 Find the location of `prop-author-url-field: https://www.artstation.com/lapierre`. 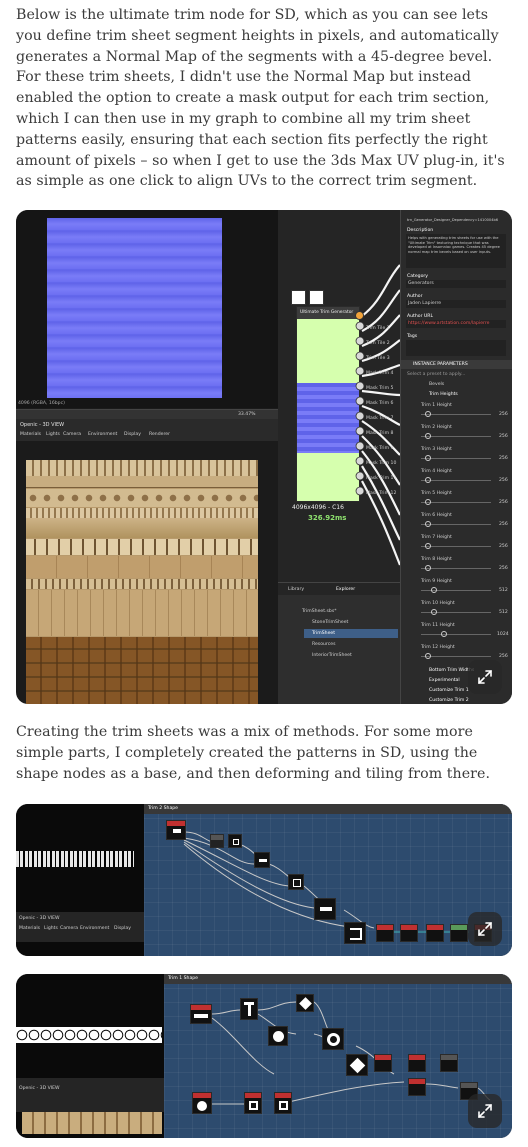

prop-author-url-field: https://www.artstation.com/lapierre is located at coordinates (456, 324).